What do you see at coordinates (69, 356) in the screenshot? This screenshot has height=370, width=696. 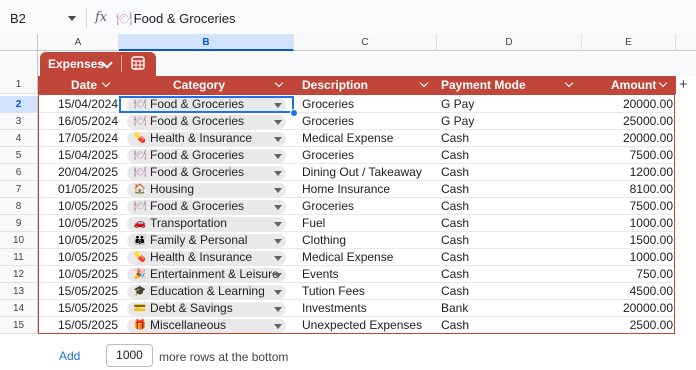 I see `add-rows-button: Add` at bounding box center [69, 356].